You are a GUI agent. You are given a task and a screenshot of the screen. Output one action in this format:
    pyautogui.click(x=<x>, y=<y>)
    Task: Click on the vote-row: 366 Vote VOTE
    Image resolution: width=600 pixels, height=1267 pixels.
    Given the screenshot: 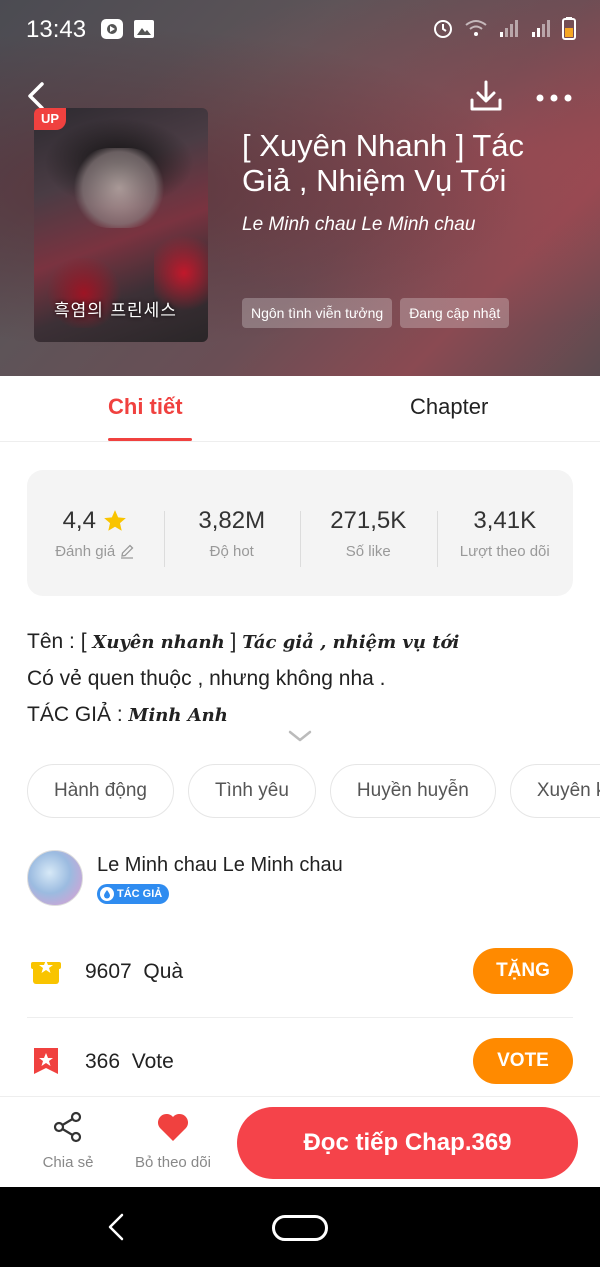 What is the action you would take?
    pyautogui.click(x=300, y=1063)
    